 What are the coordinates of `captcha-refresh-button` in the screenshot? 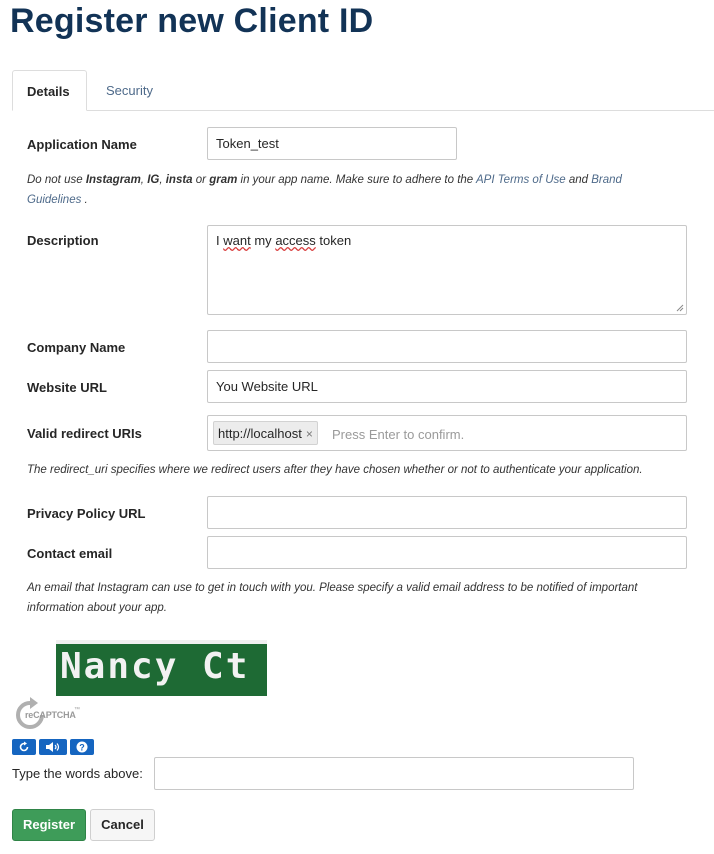 It's located at (24, 747).